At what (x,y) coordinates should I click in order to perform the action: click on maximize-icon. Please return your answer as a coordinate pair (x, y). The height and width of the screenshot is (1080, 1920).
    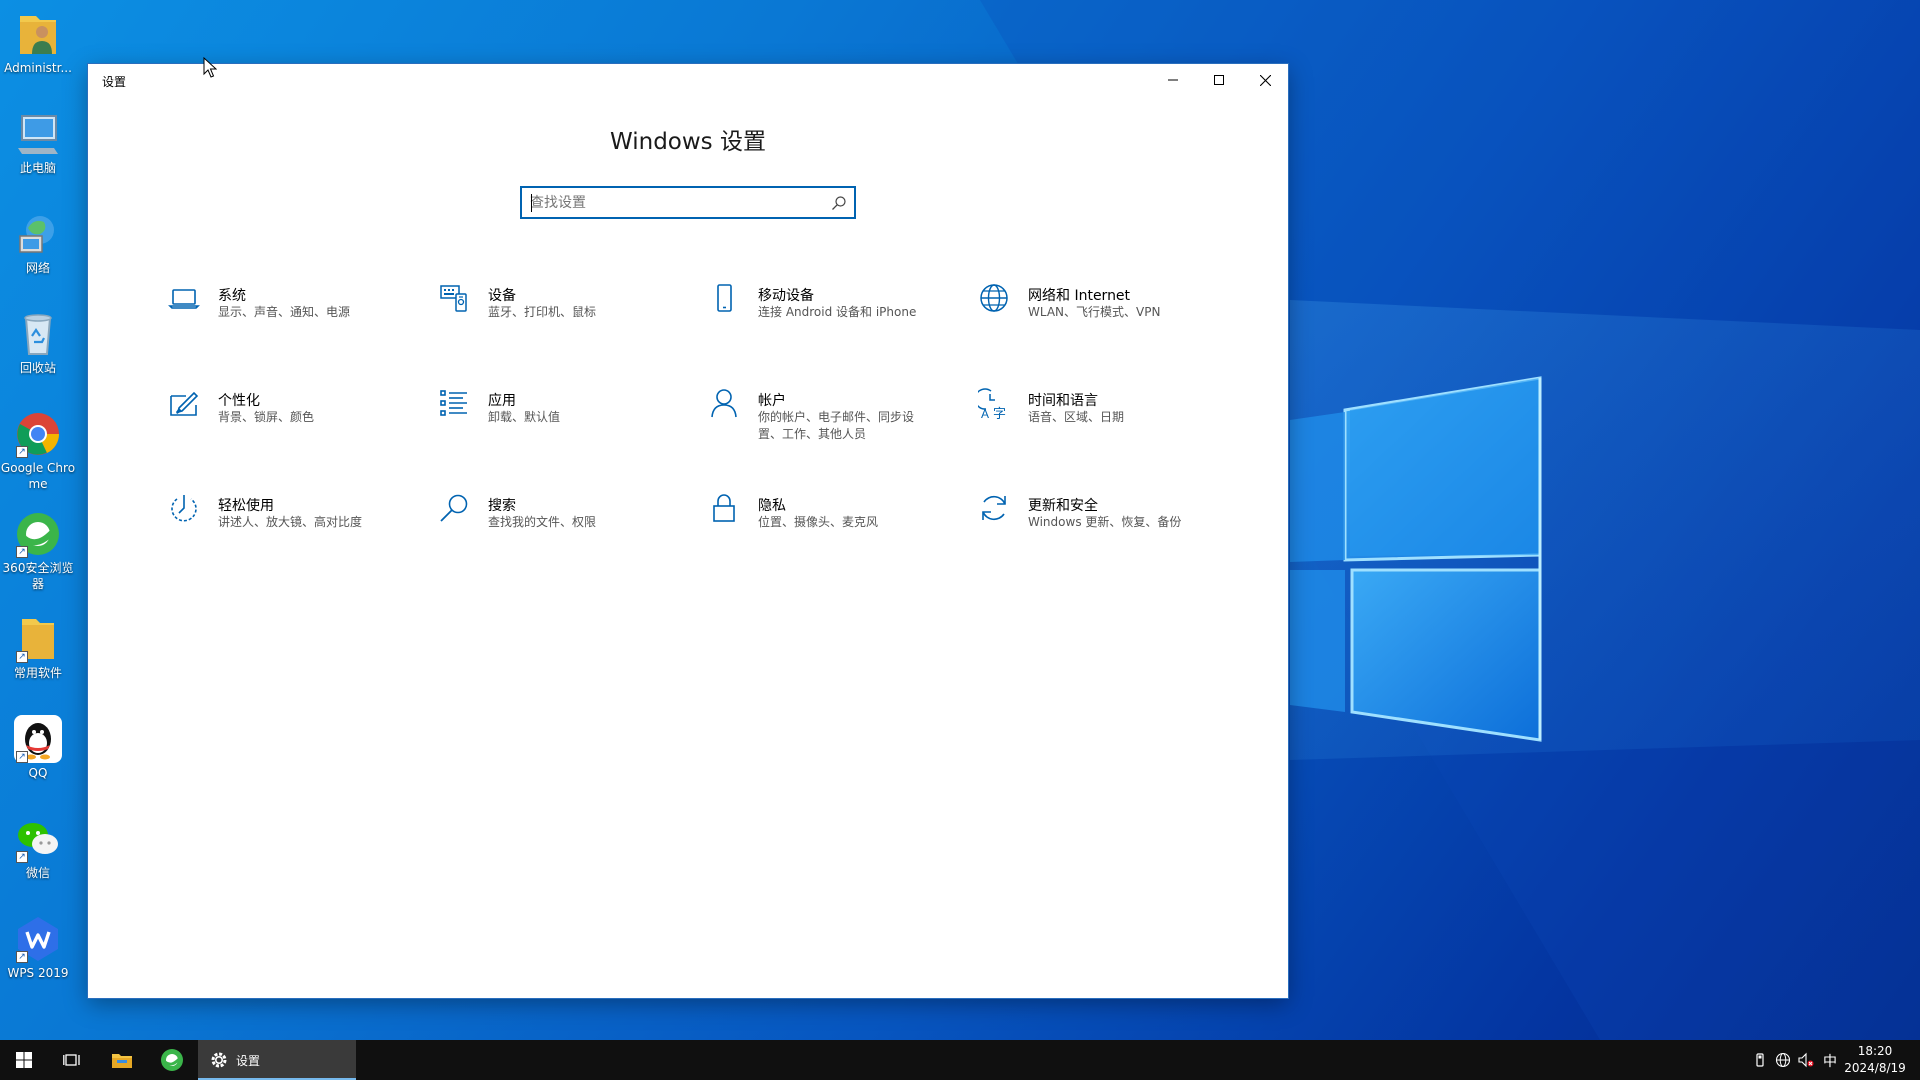
    Looking at the image, I should click on (1219, 80).